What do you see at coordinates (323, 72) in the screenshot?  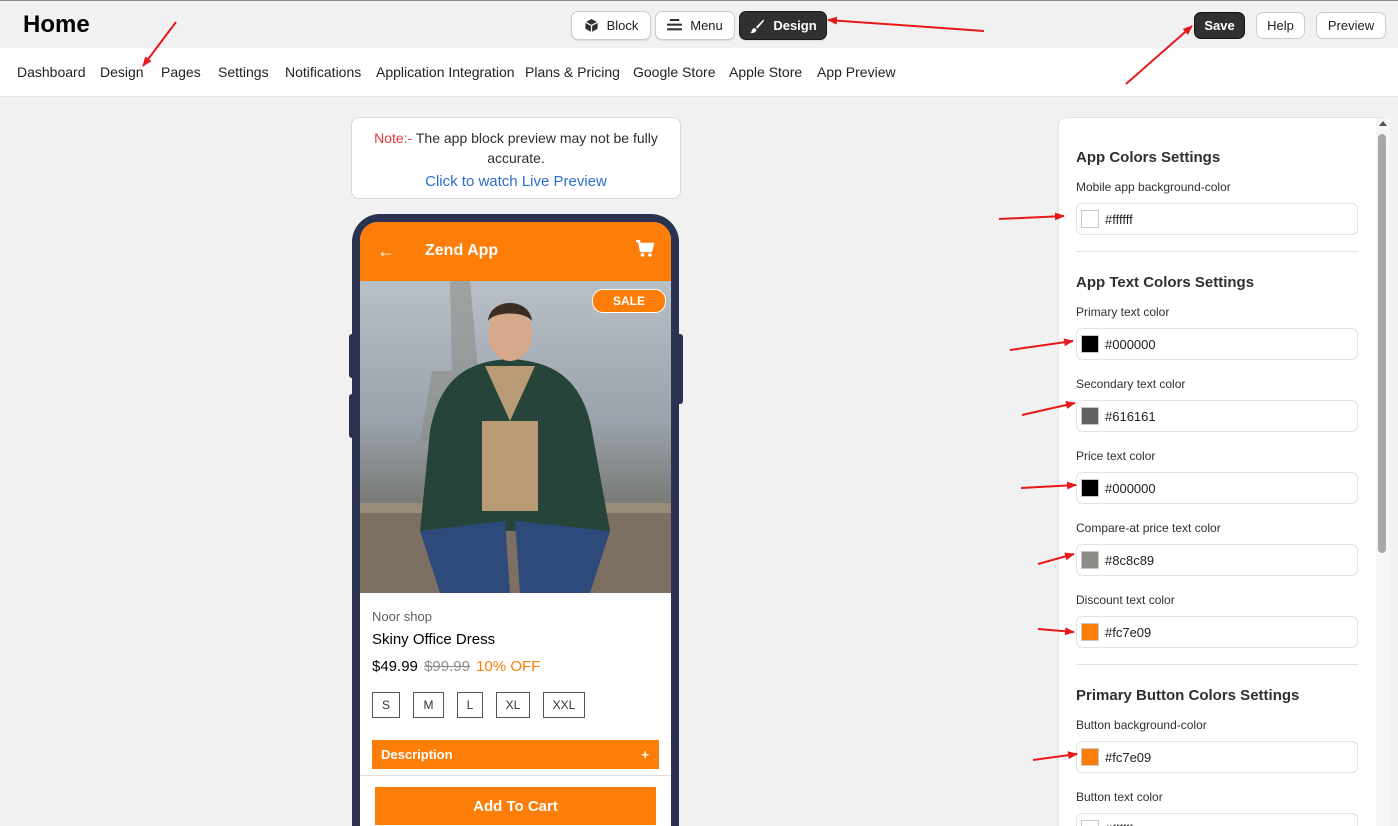 I see `nav-item-notifications: Notifications` at bounding box center [323, 72].